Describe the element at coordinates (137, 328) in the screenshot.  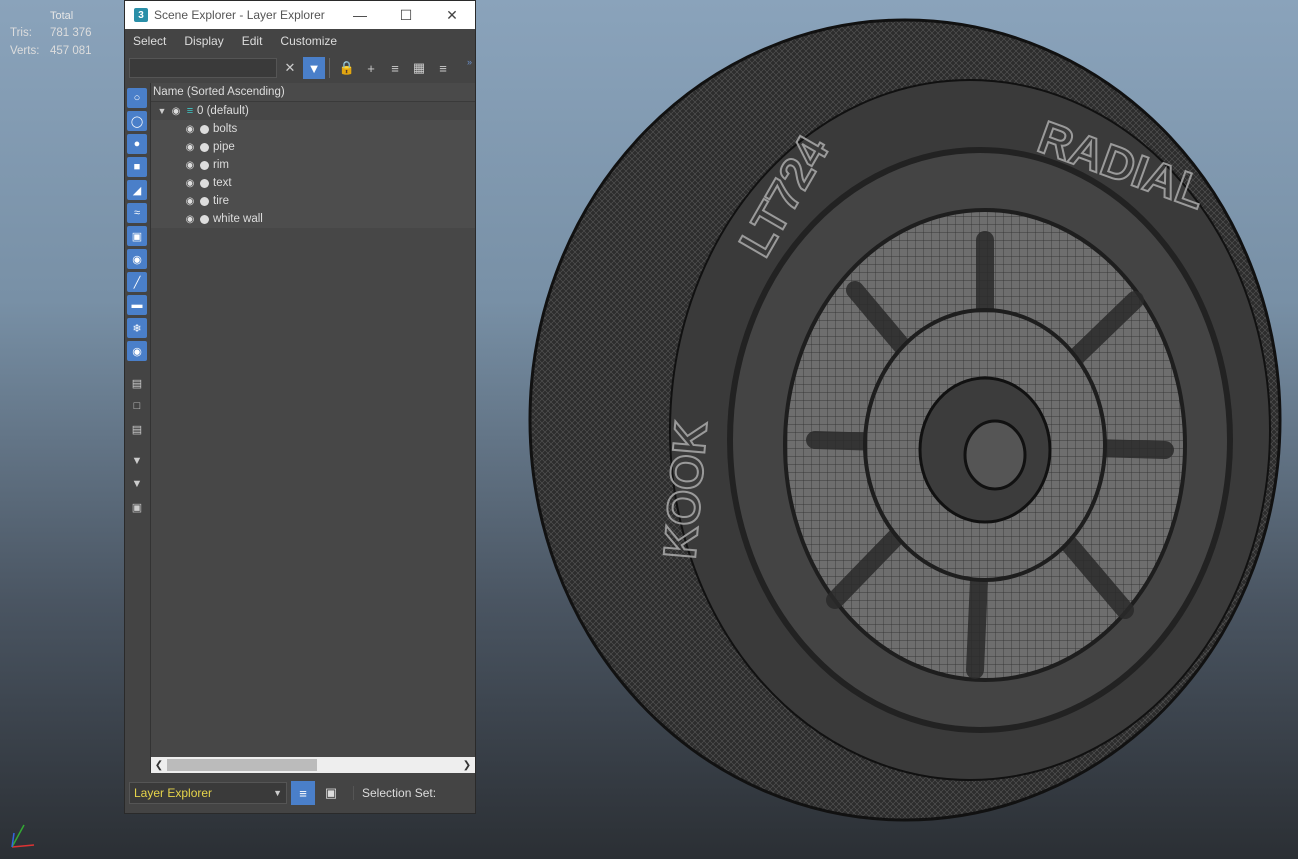
I see `frozen-filter-icon: ❄` at that location.